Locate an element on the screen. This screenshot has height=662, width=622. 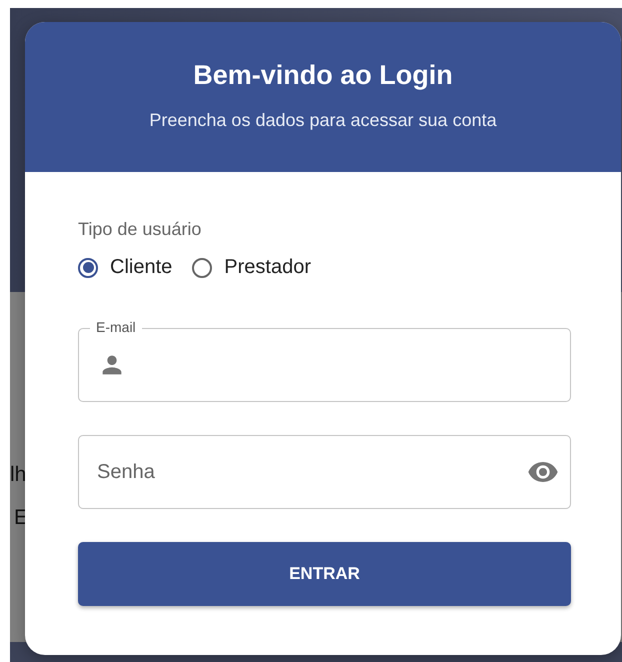
radio-option: Prestador is located at coordinates (251, 267).